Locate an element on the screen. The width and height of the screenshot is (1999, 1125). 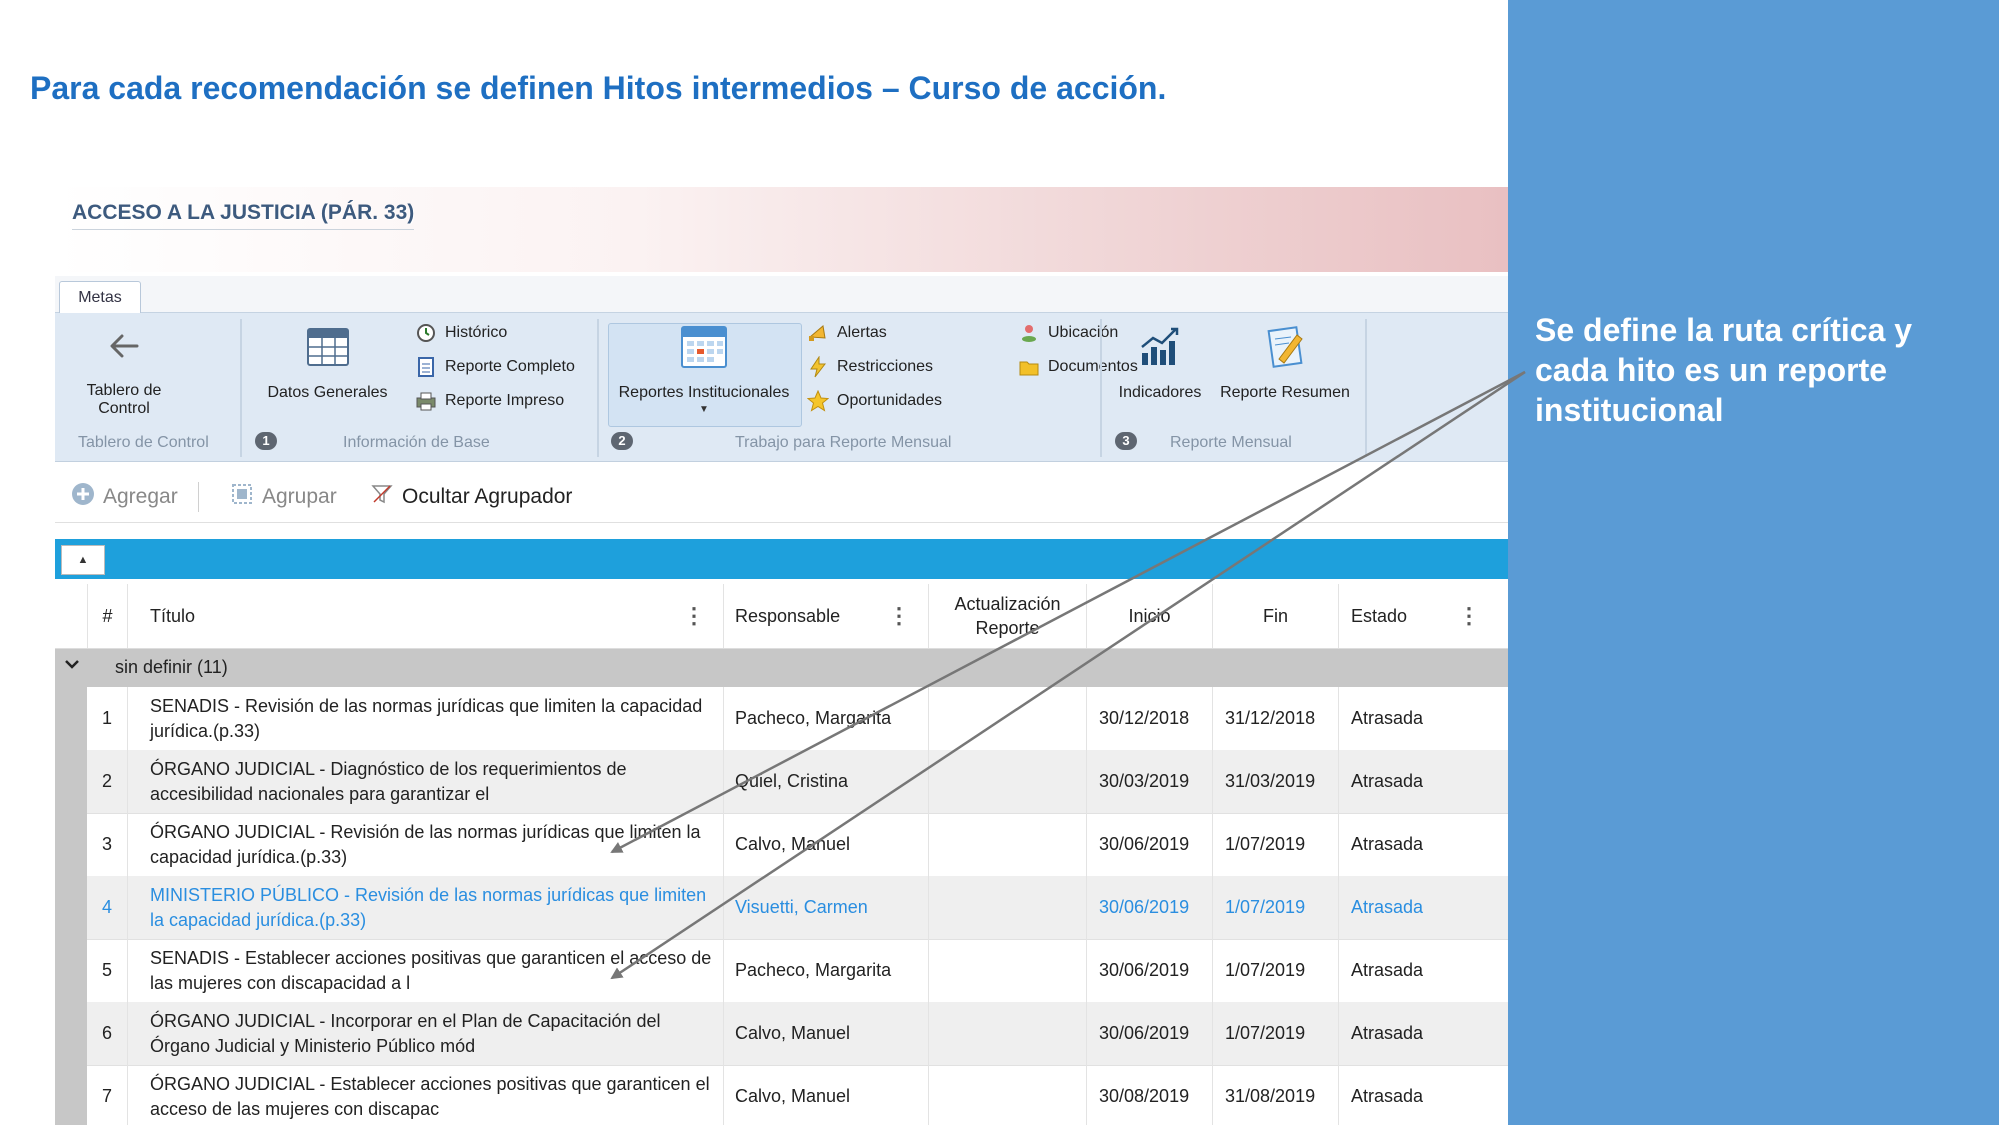
arrow-left-icon is located at coordinates (124, 348).